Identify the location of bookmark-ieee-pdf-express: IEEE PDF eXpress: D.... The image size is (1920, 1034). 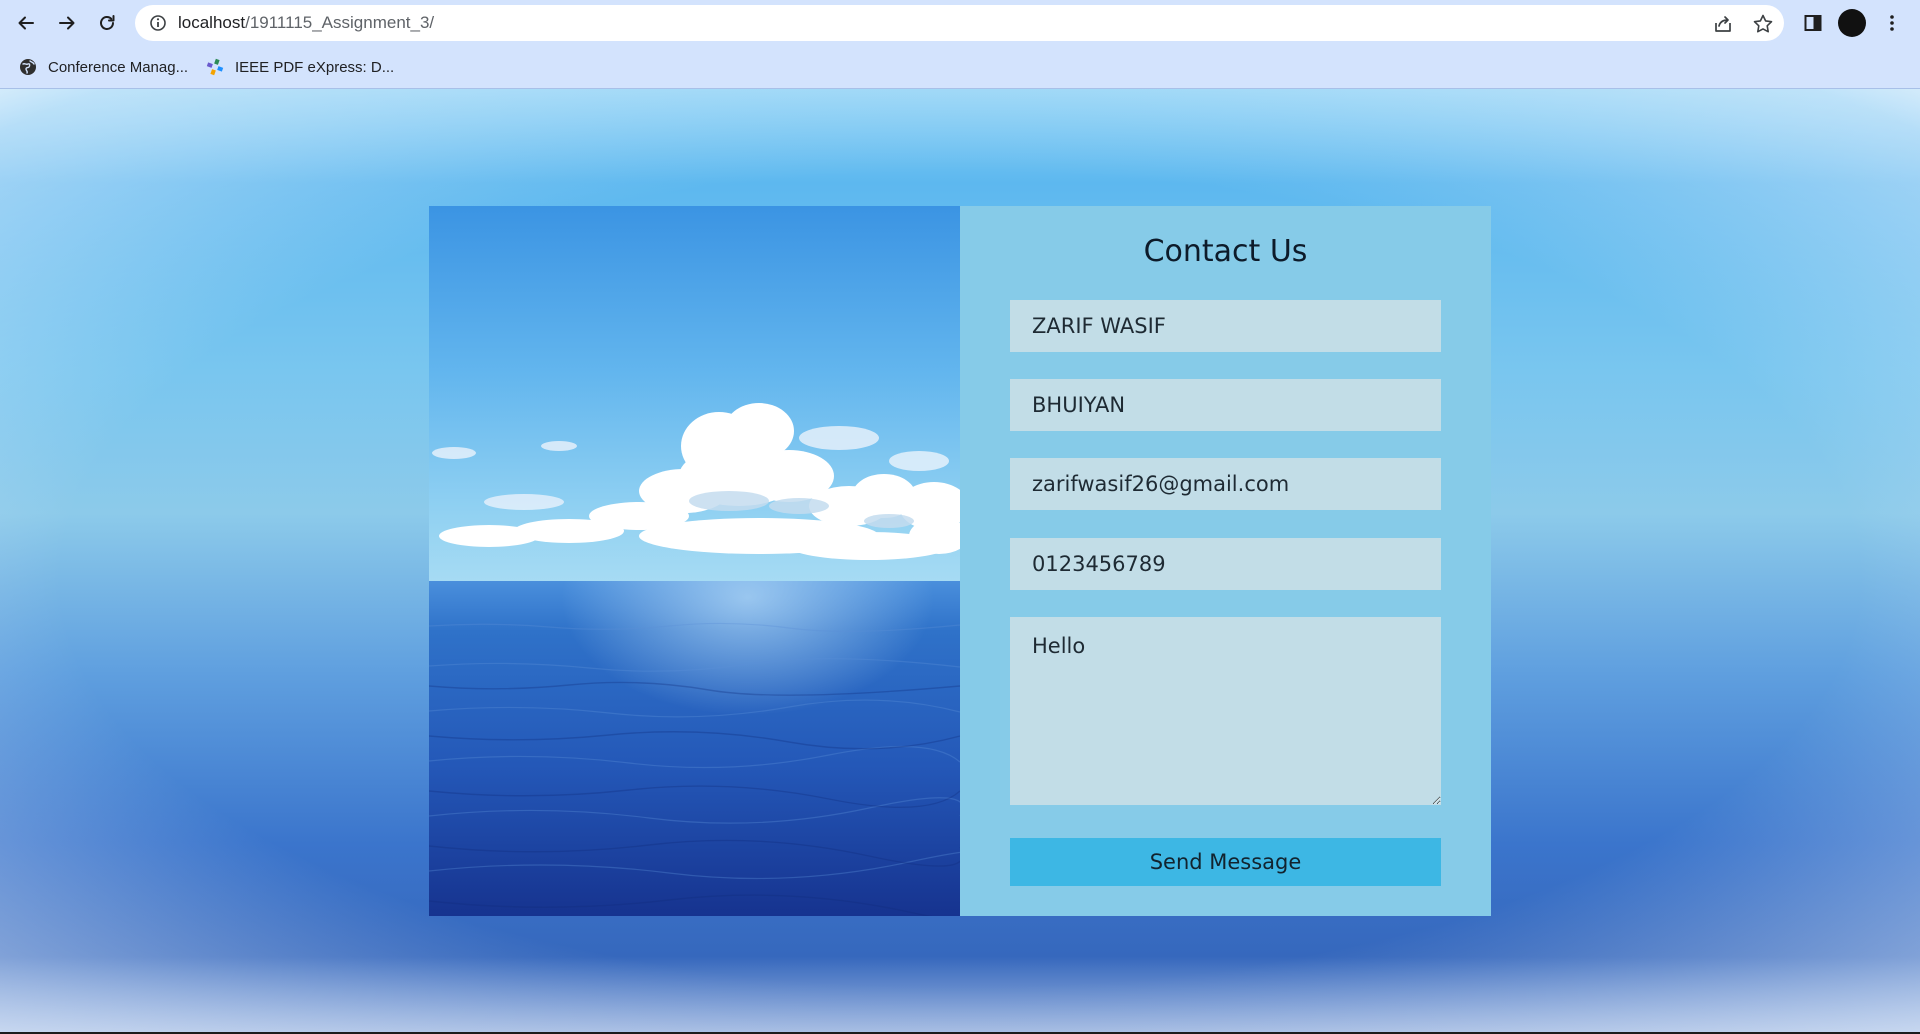
(300, 67).